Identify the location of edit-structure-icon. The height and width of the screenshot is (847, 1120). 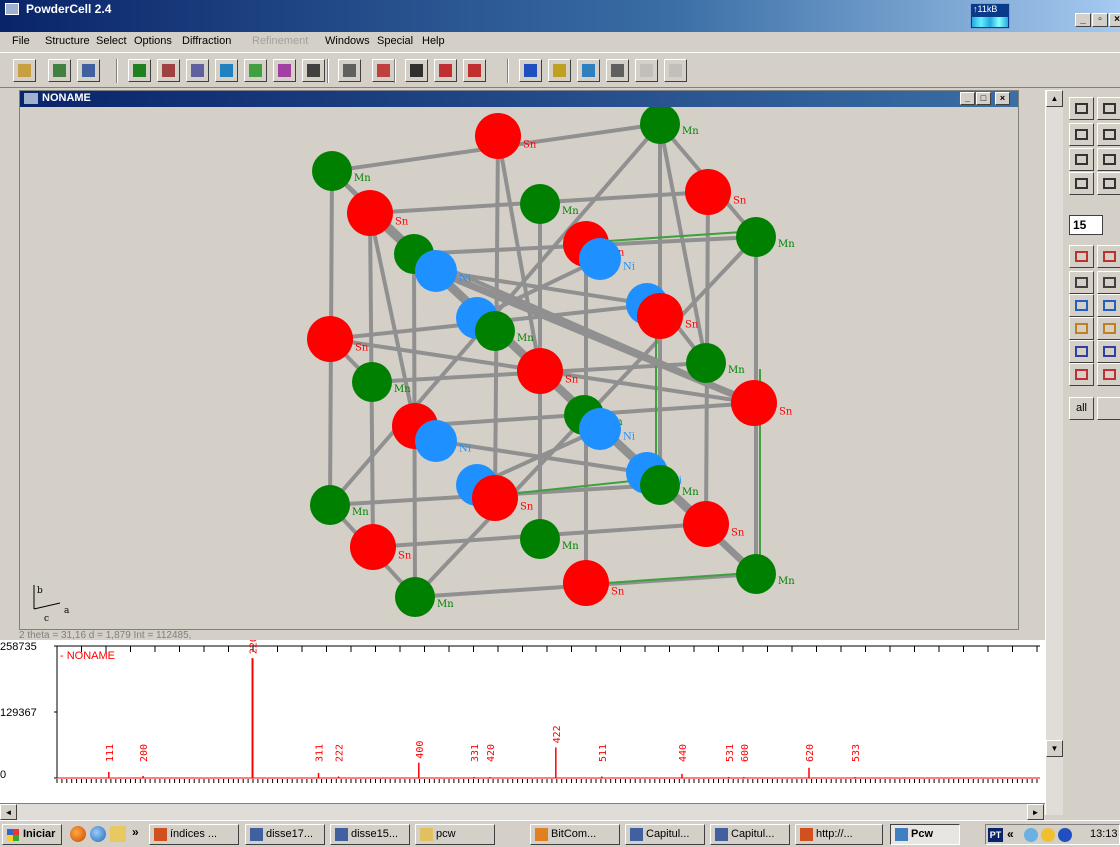
(197, 70).